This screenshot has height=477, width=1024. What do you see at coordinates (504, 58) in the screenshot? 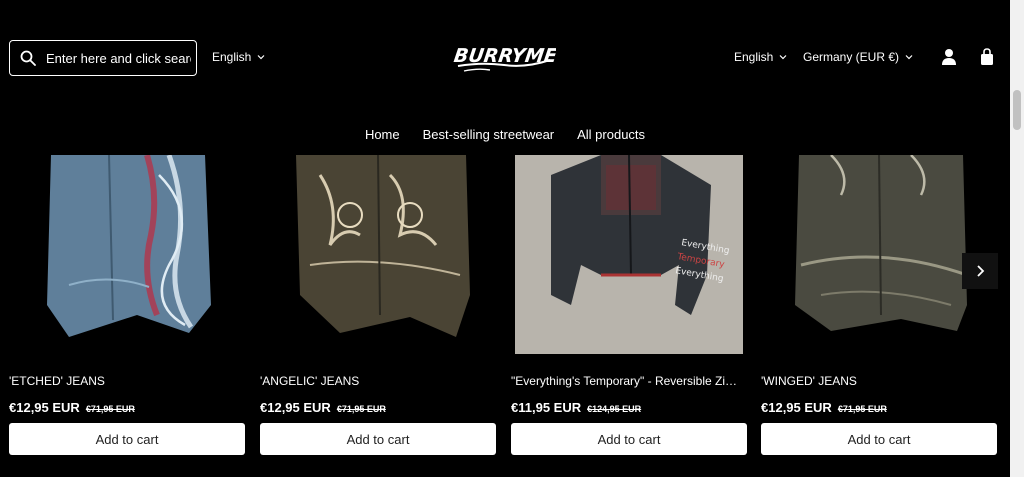
I see `brand-logo: BURRYME` at bounding box center [504, 58].